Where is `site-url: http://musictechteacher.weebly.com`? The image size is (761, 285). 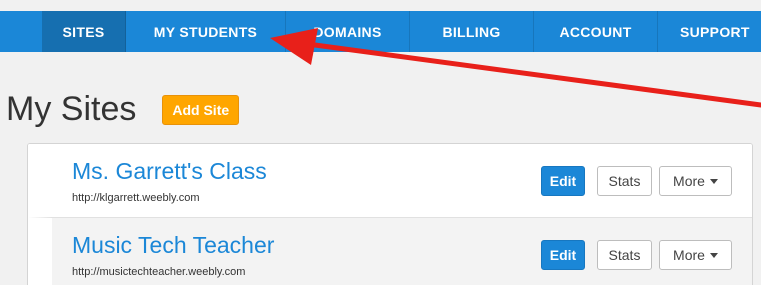 site-url: http://musictechteacher.weebly.com is located at coordinates (159, 272).